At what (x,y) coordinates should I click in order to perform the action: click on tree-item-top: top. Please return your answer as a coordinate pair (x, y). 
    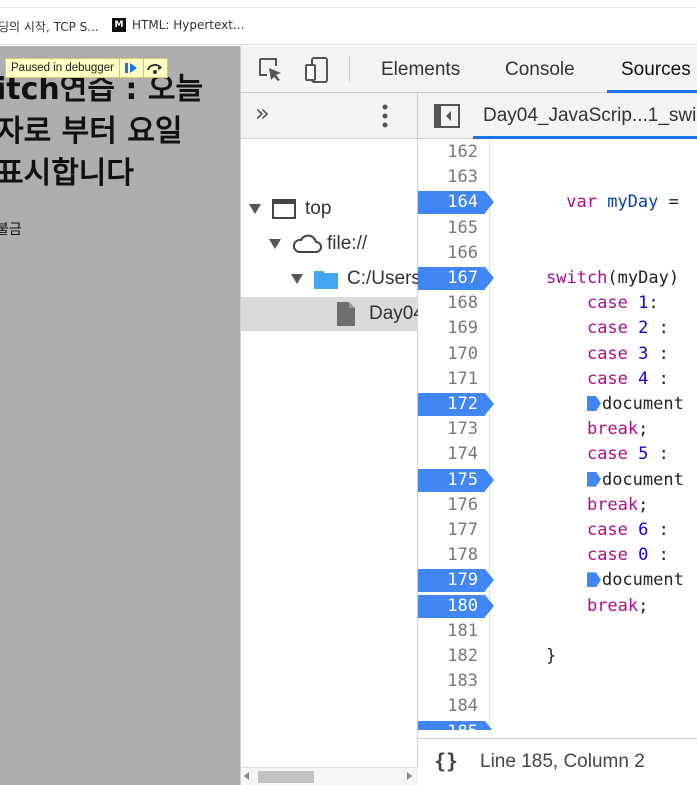
    Looking at the image, I should click on (290, 209).